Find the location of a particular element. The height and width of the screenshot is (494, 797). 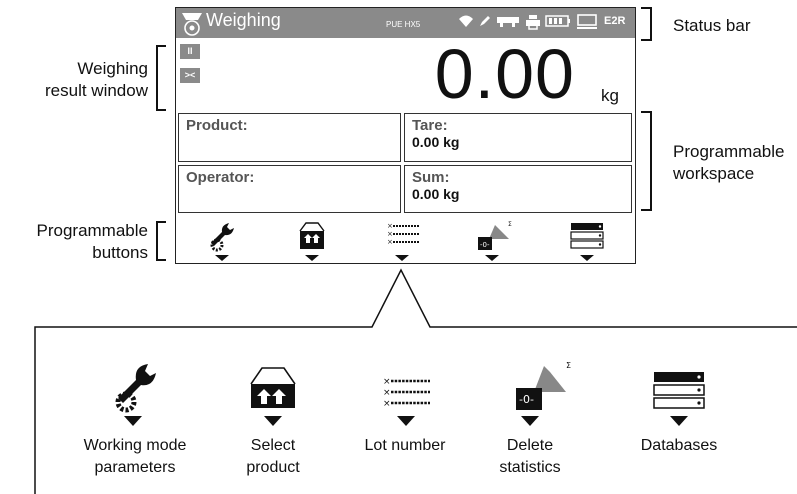

legend-label-select-line2: product is located at coordinates (273, 467).